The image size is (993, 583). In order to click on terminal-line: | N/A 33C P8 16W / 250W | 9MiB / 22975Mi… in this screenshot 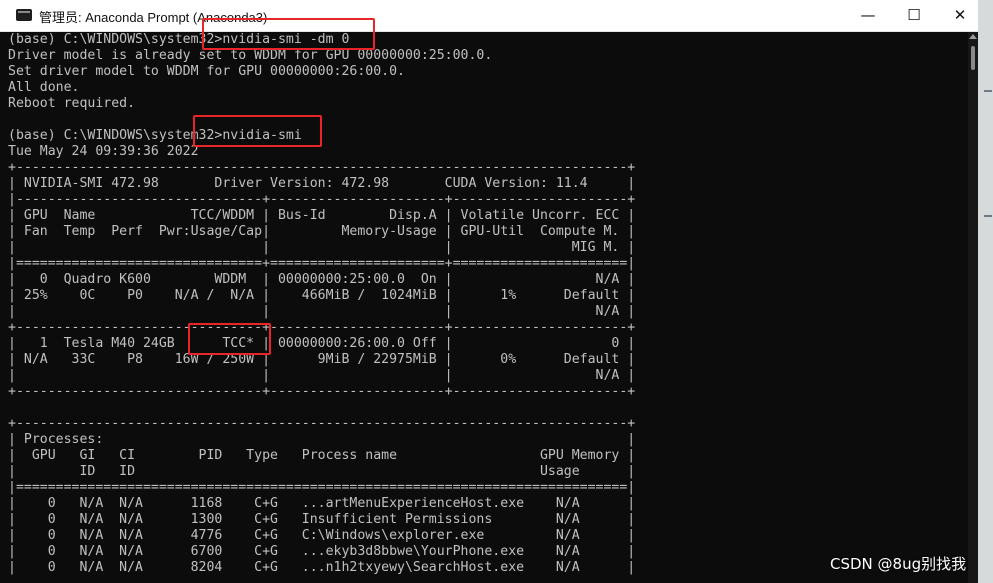, I will do `click(322, 359)`.